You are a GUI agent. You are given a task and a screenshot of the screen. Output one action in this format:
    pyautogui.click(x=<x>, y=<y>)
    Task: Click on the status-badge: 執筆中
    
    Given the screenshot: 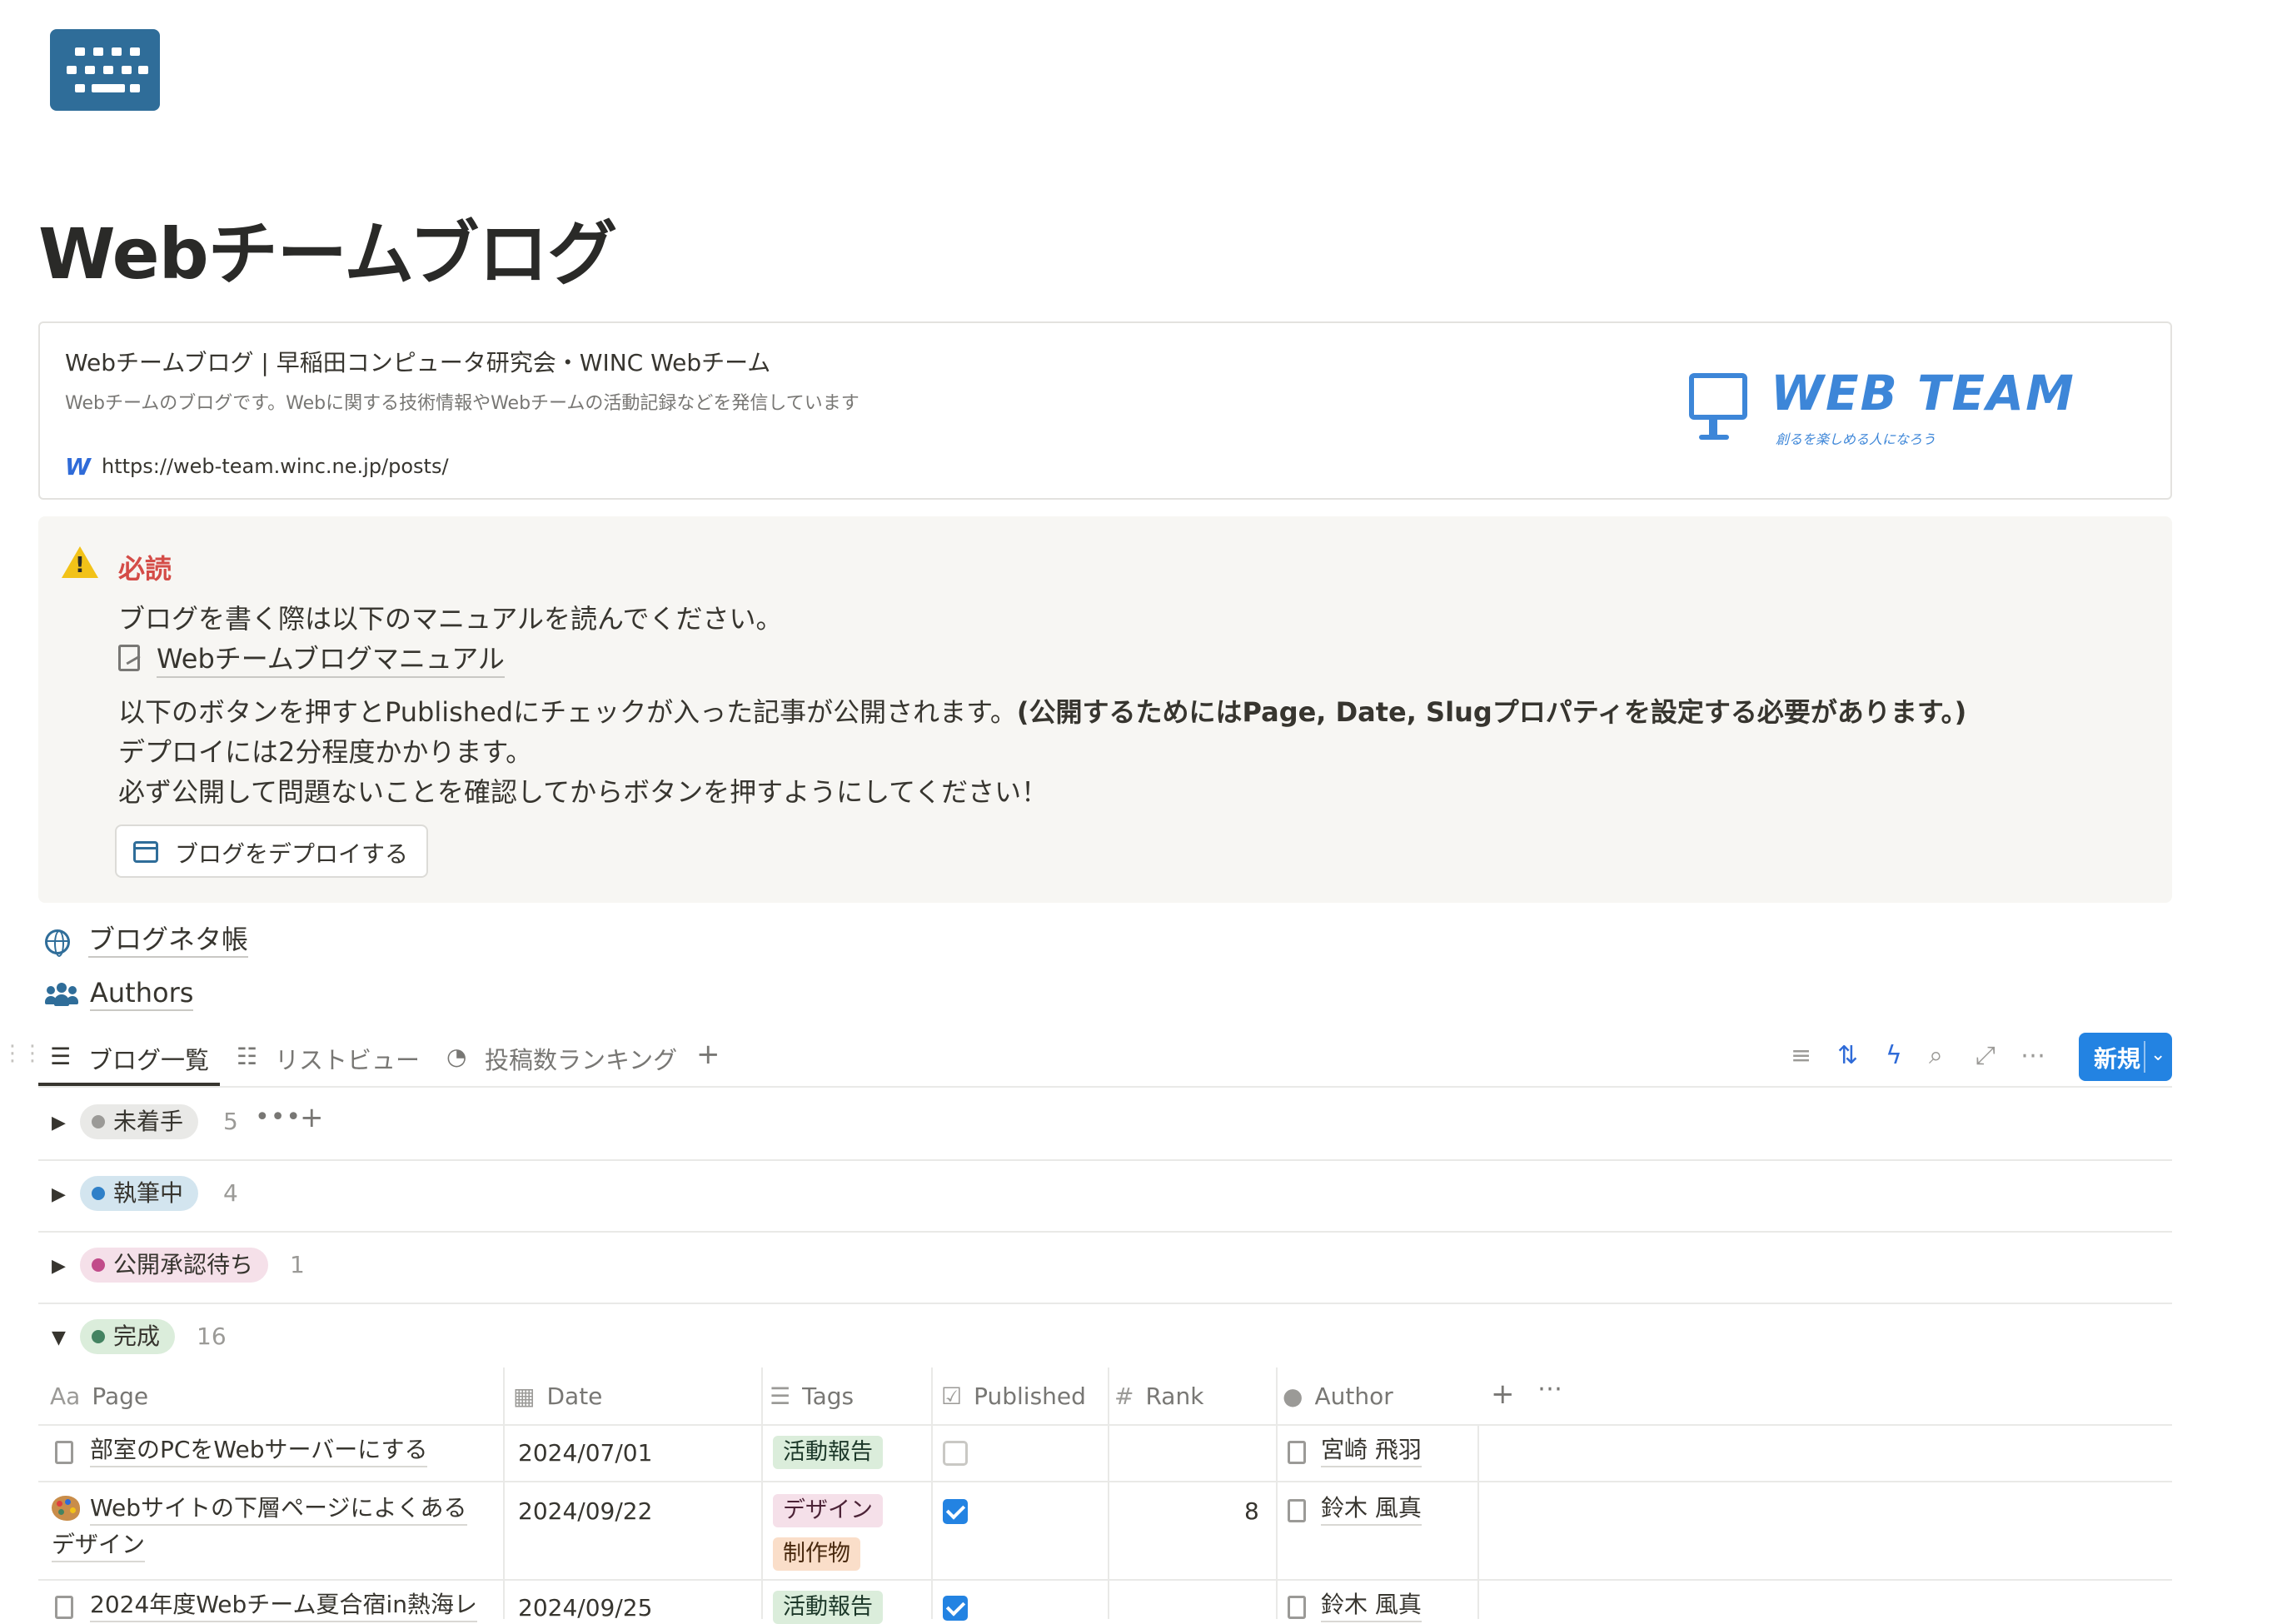 What is the action you would take?
    pyautogui.click(x=139, y=1193)
    